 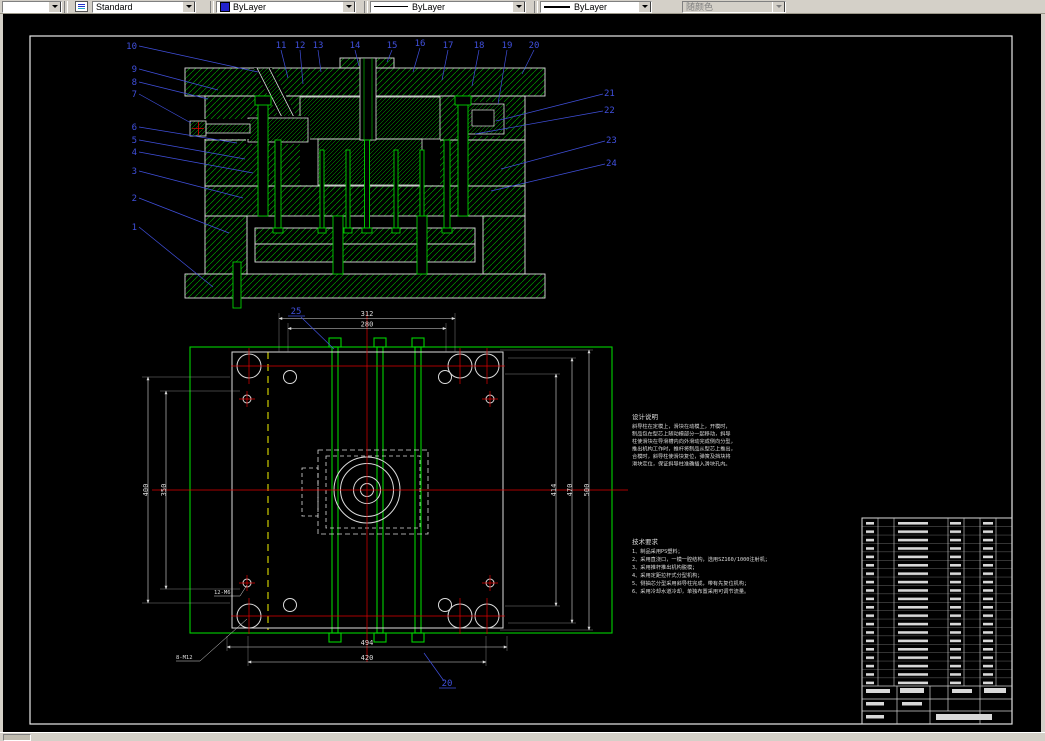 What do you see at coordinates (318, 46) in the screenshot?
I see `callout-13: 13` at bounding box center [318, 46].